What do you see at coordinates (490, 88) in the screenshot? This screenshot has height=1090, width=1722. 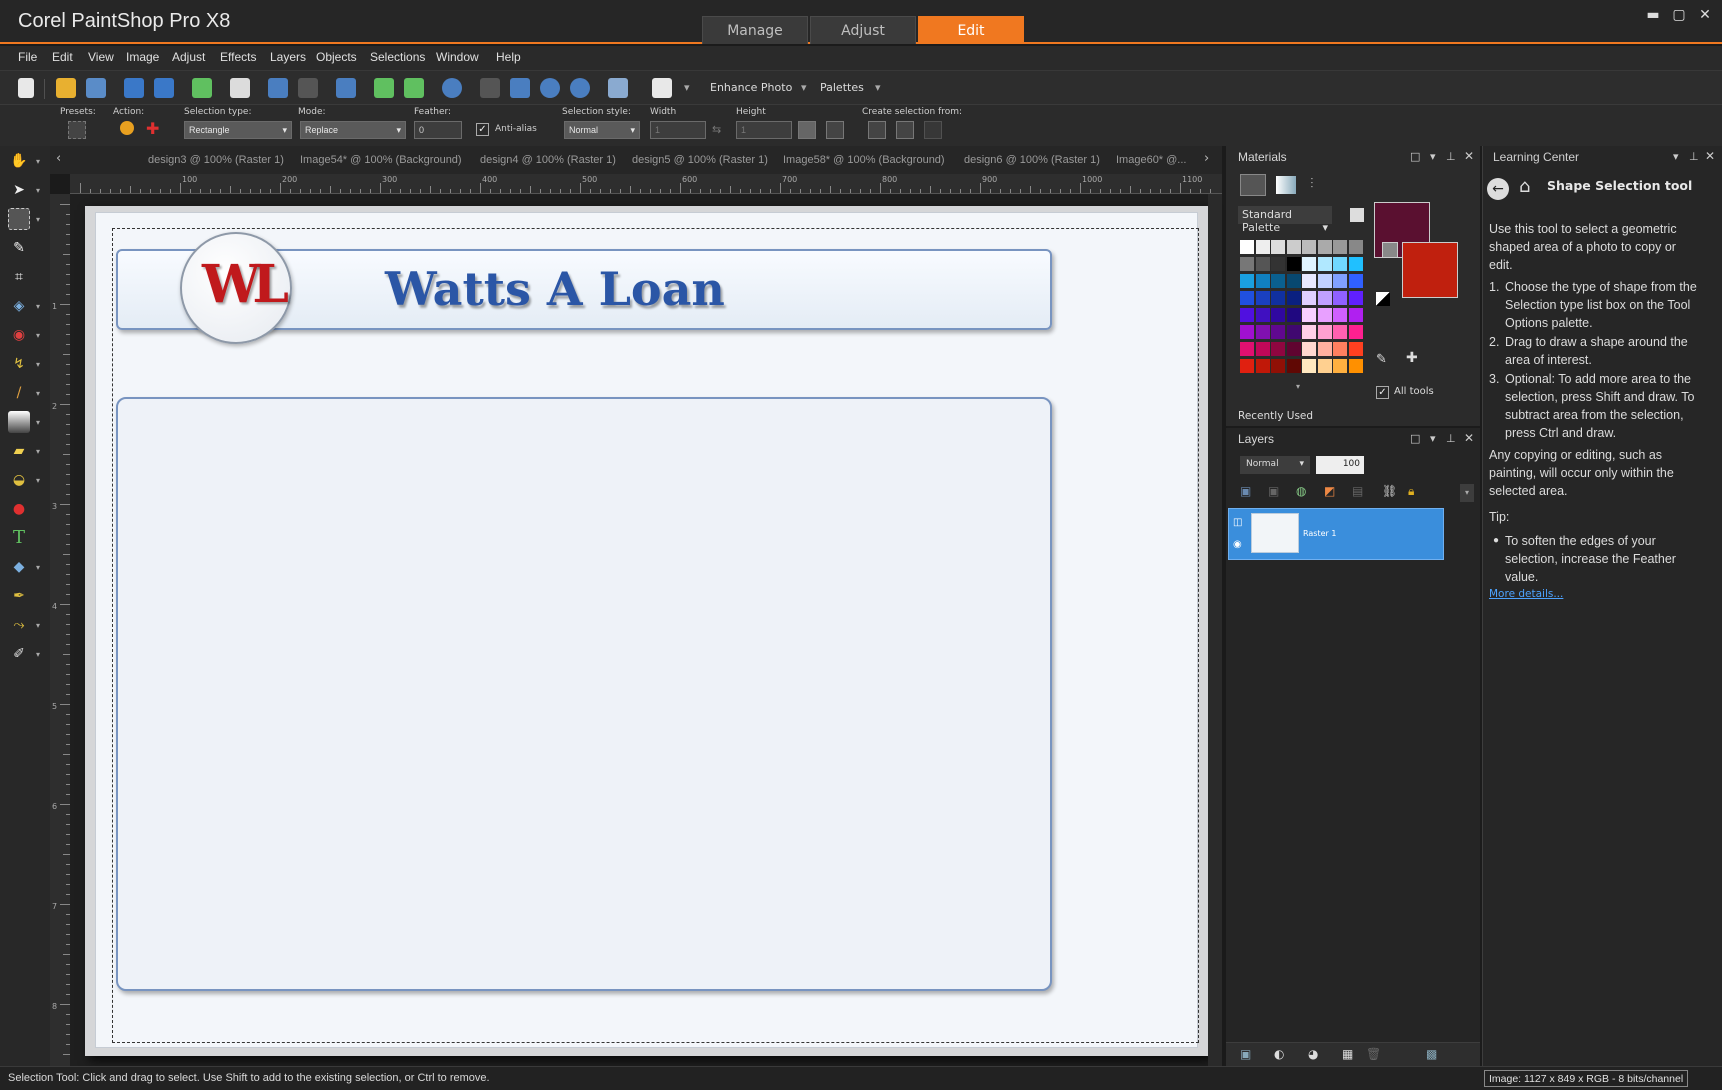 I see `grid-icon` at bounding box center [490, 88].